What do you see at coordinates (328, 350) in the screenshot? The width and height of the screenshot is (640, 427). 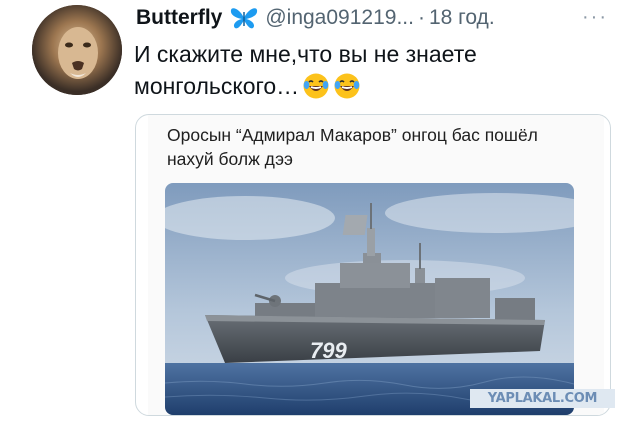 I see `hull-number: 799` at bounding box center [328, 350].